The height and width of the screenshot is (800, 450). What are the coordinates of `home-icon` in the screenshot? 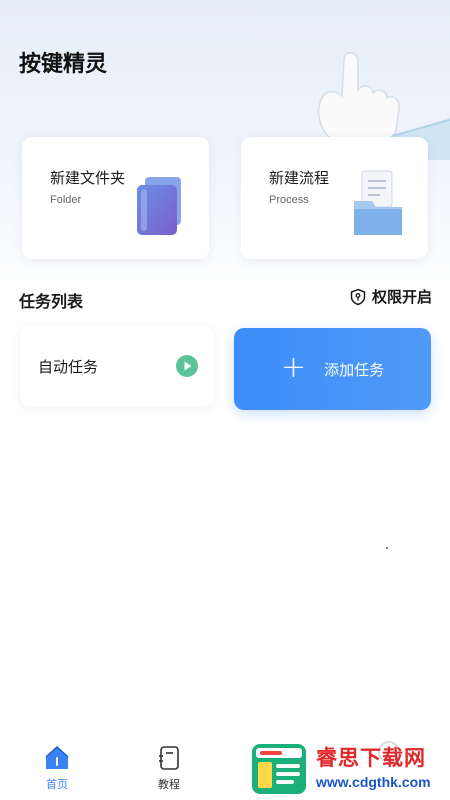 It's located at (57, 757).